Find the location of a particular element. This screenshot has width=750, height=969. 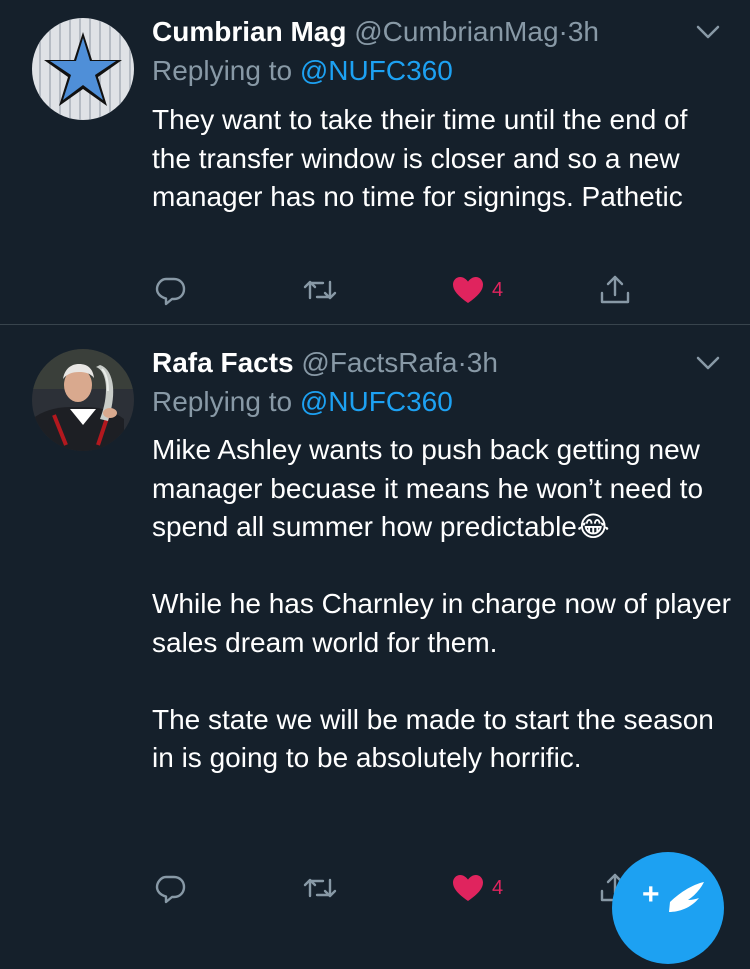

tweet-actions: 4 is located at coordinates (375, 290).